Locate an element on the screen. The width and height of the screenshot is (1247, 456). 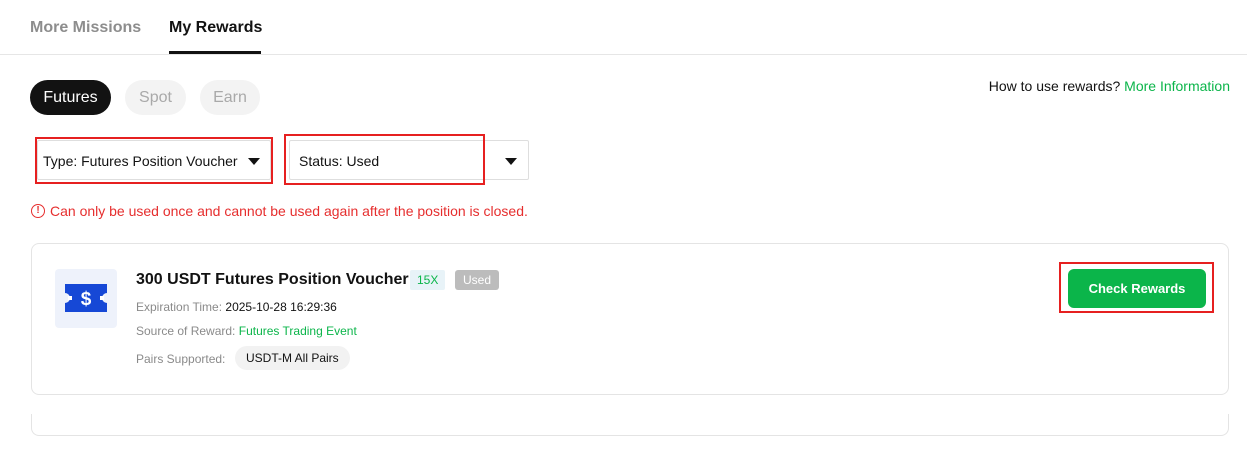
active-tab-indicator is located at coordinates (215, 52).